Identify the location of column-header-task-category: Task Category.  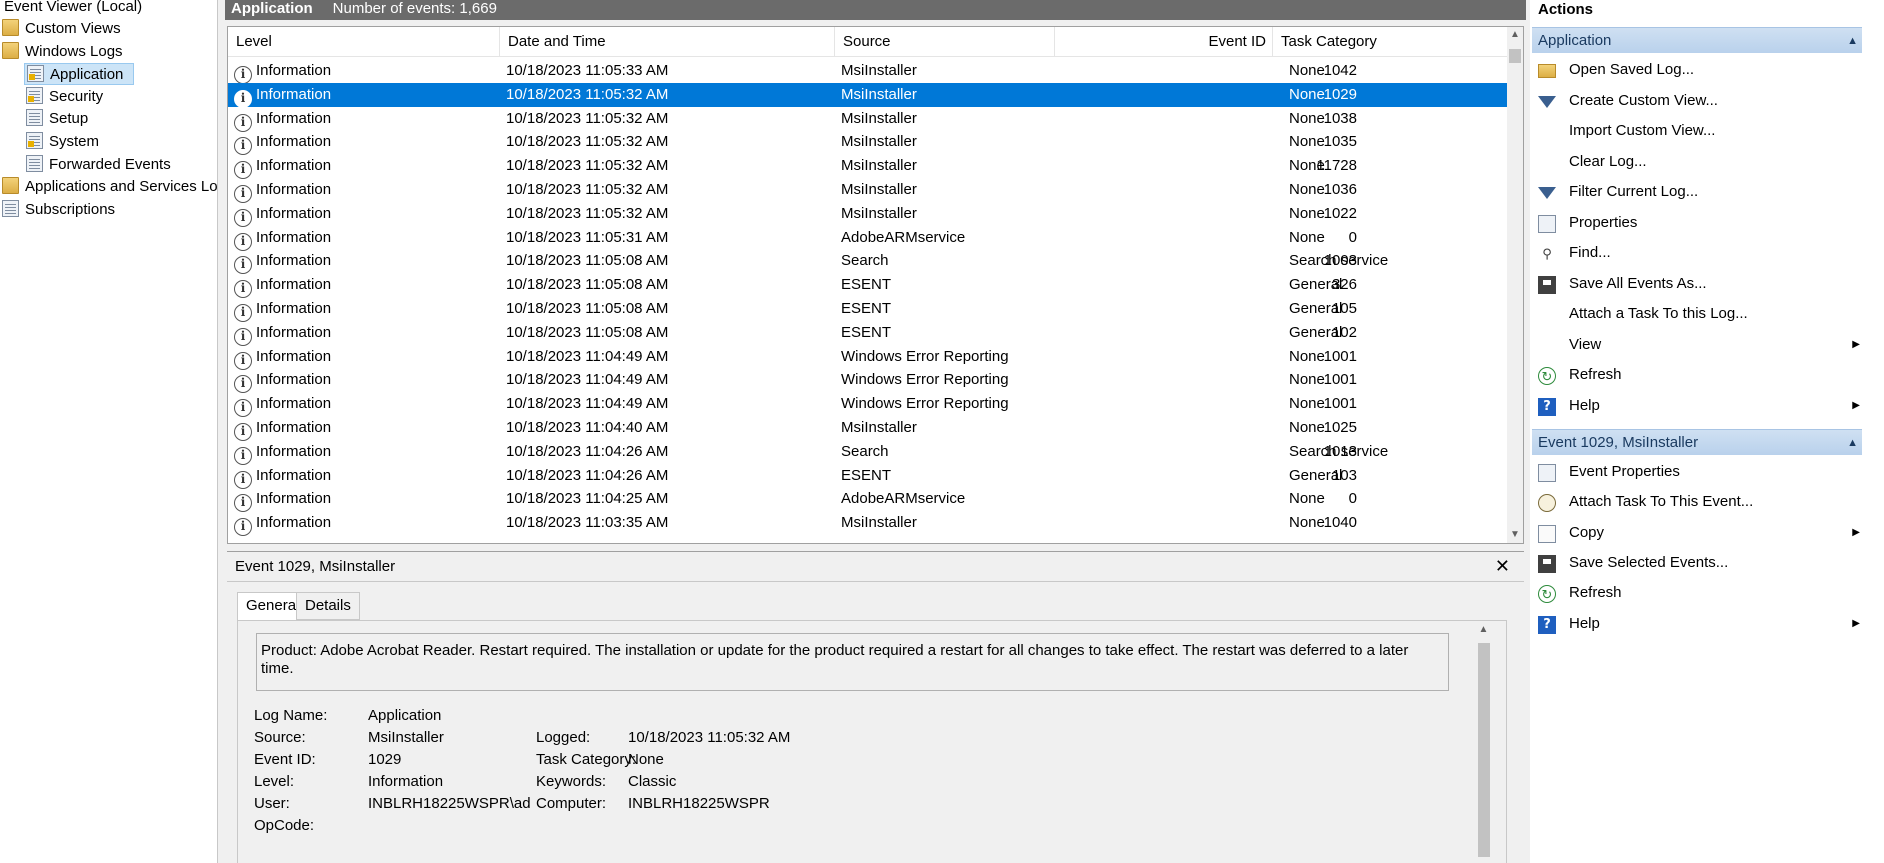
(1390, 42).